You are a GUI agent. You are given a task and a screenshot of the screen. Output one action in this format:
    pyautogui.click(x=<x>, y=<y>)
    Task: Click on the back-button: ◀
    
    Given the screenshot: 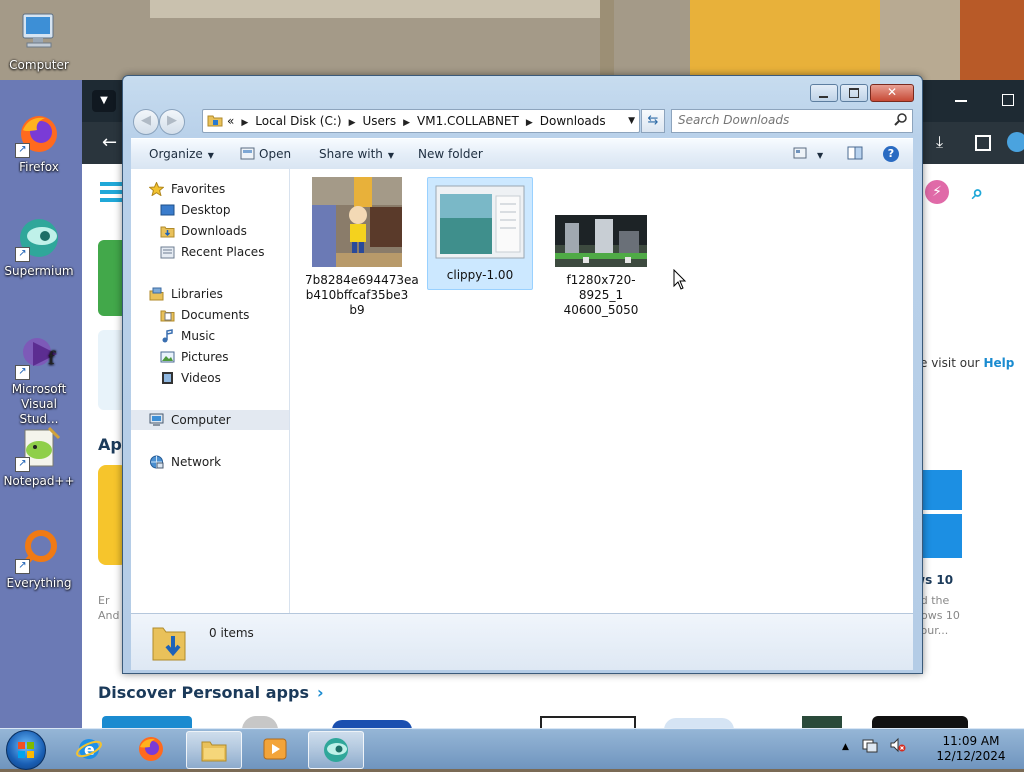 What is the action you would take?
    pyautogui.click(x=146, y=122)
    